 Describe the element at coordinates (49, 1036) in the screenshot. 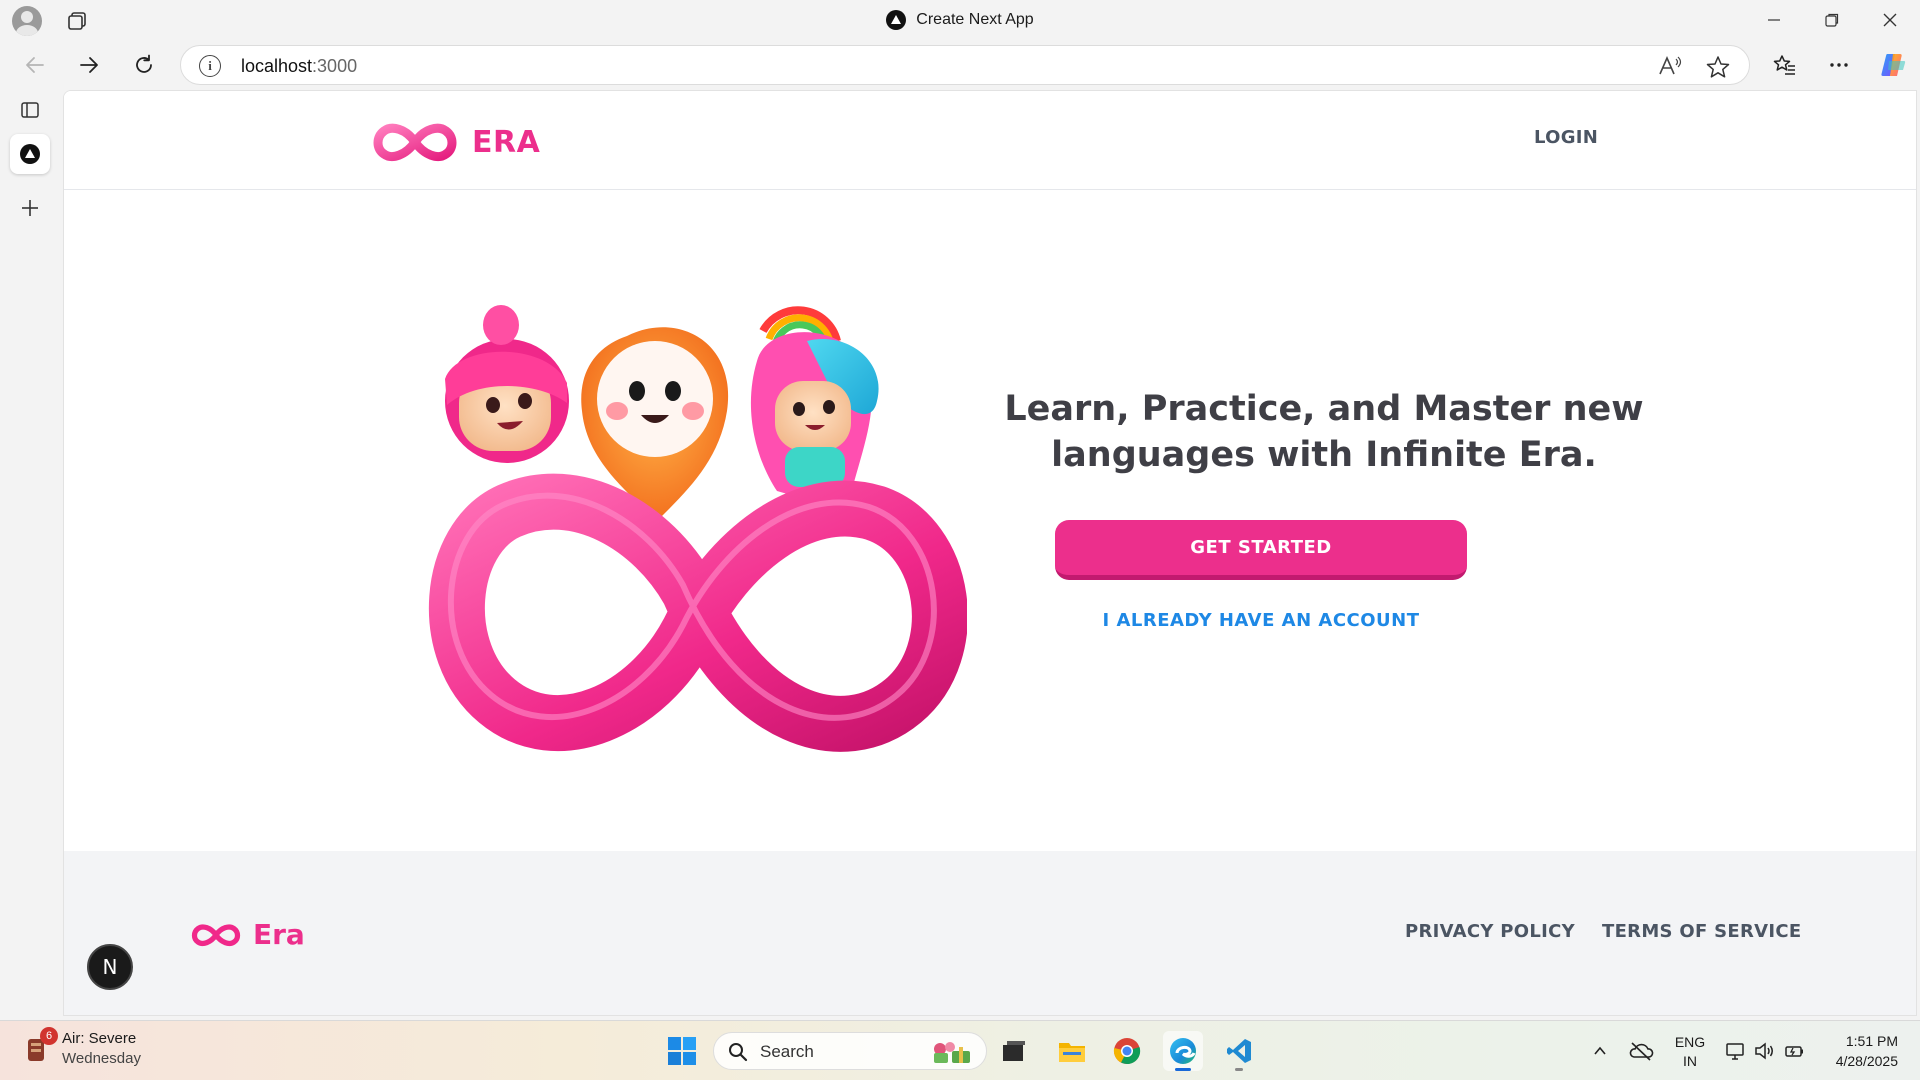

I see `weather-badge: 6` at that location.